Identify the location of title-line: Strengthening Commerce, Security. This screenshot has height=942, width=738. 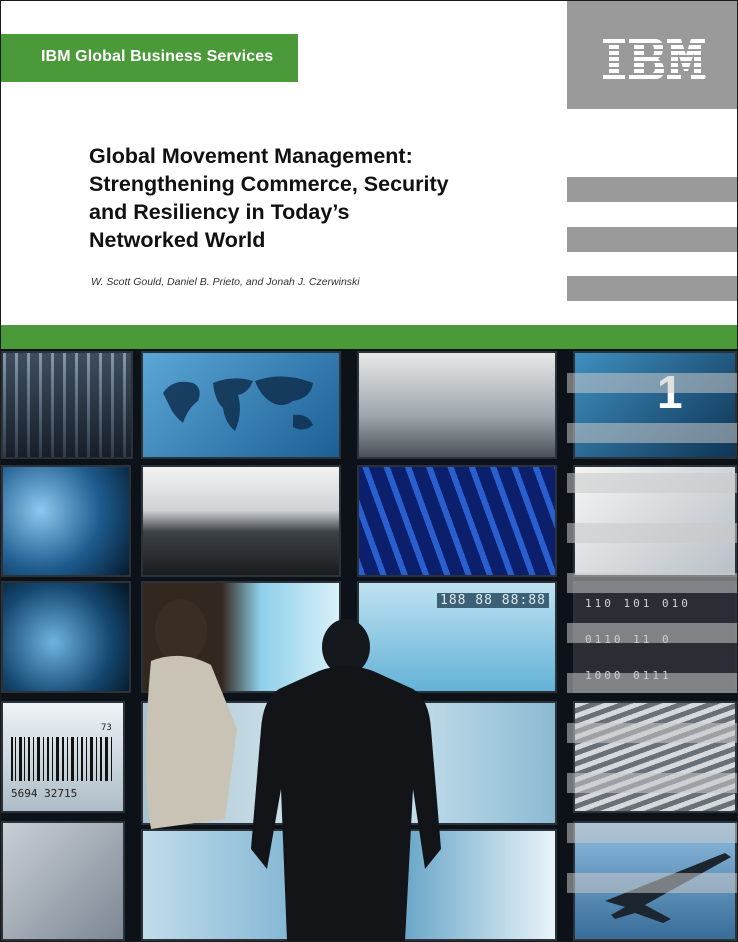
(269, 184).